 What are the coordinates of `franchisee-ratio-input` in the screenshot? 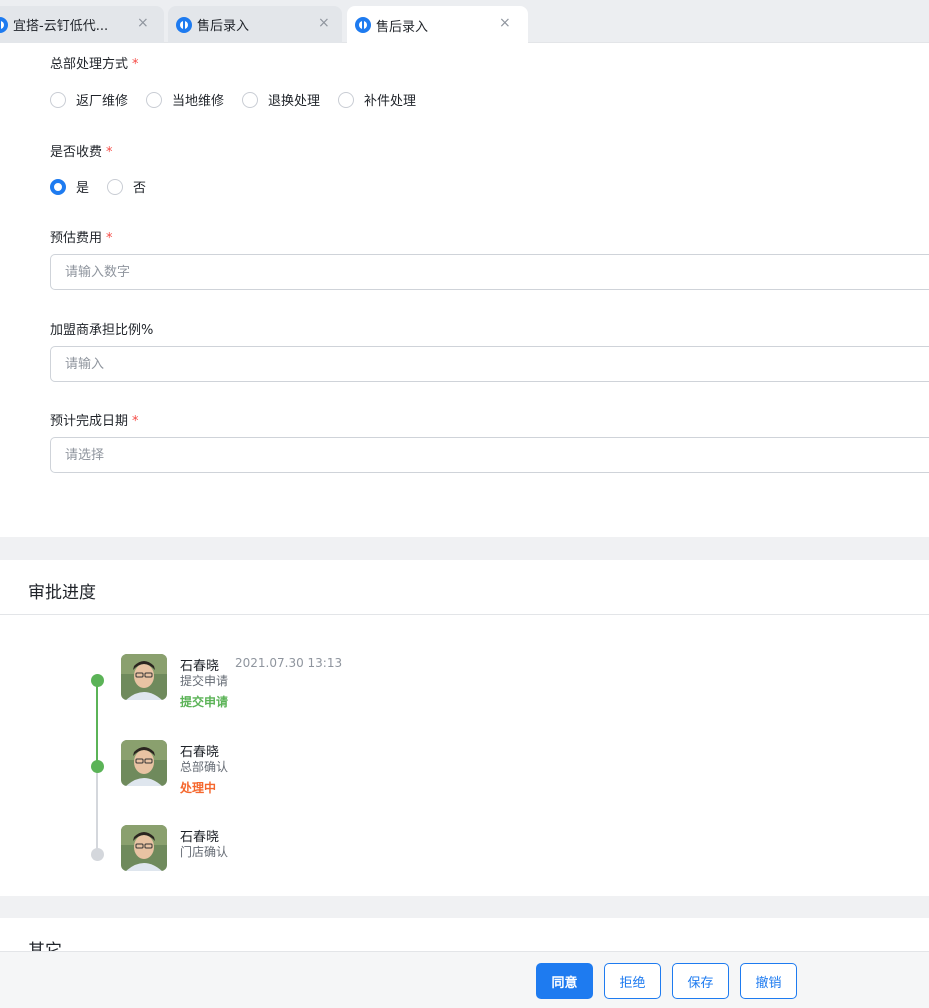 It's located at (489, 364).